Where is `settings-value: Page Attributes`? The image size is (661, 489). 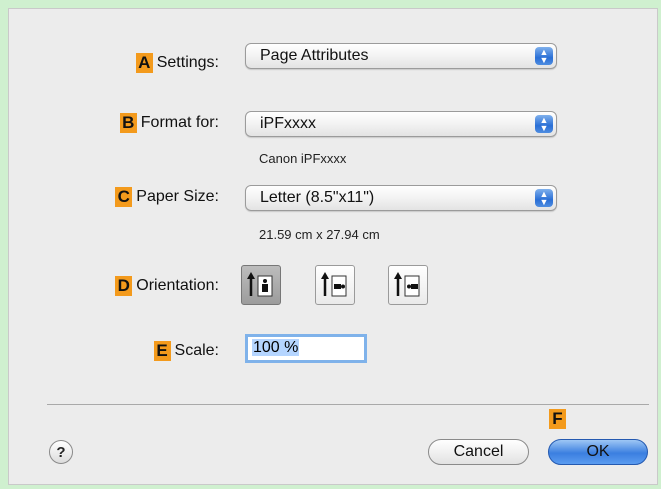
settings-value: Page Attributes is located at coordinates (314, 55).